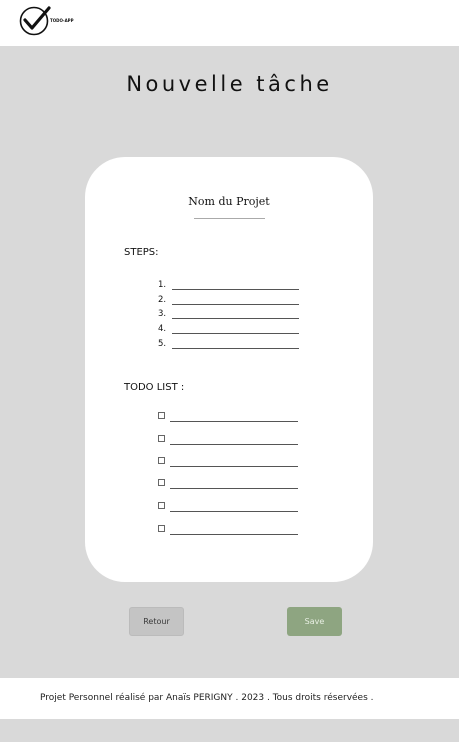 This screenshot has width=459, height=742. I want to click on todo-list-label: TODO LIST :, so click(154, 387).